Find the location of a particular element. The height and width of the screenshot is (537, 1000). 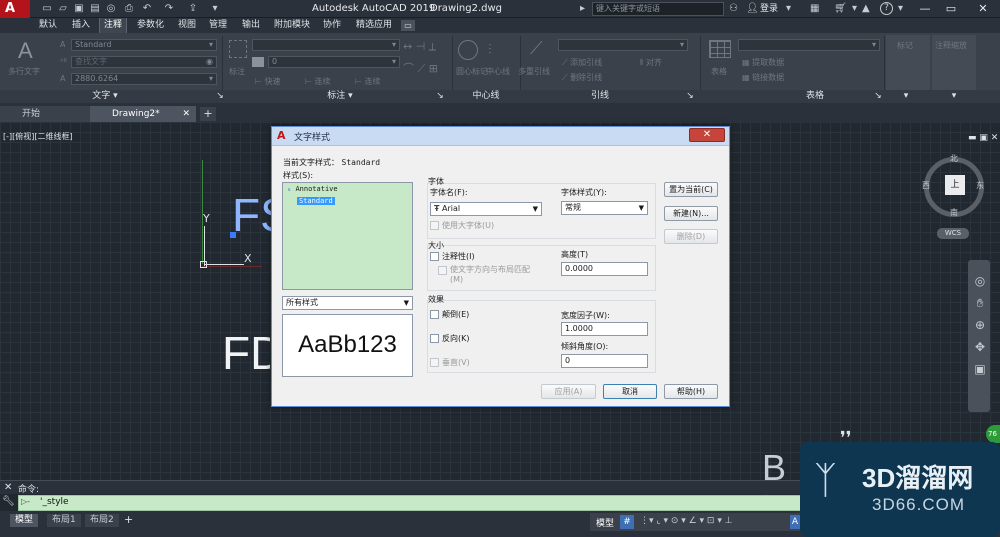

center-mark-icon is located at coordinates (468, 50).